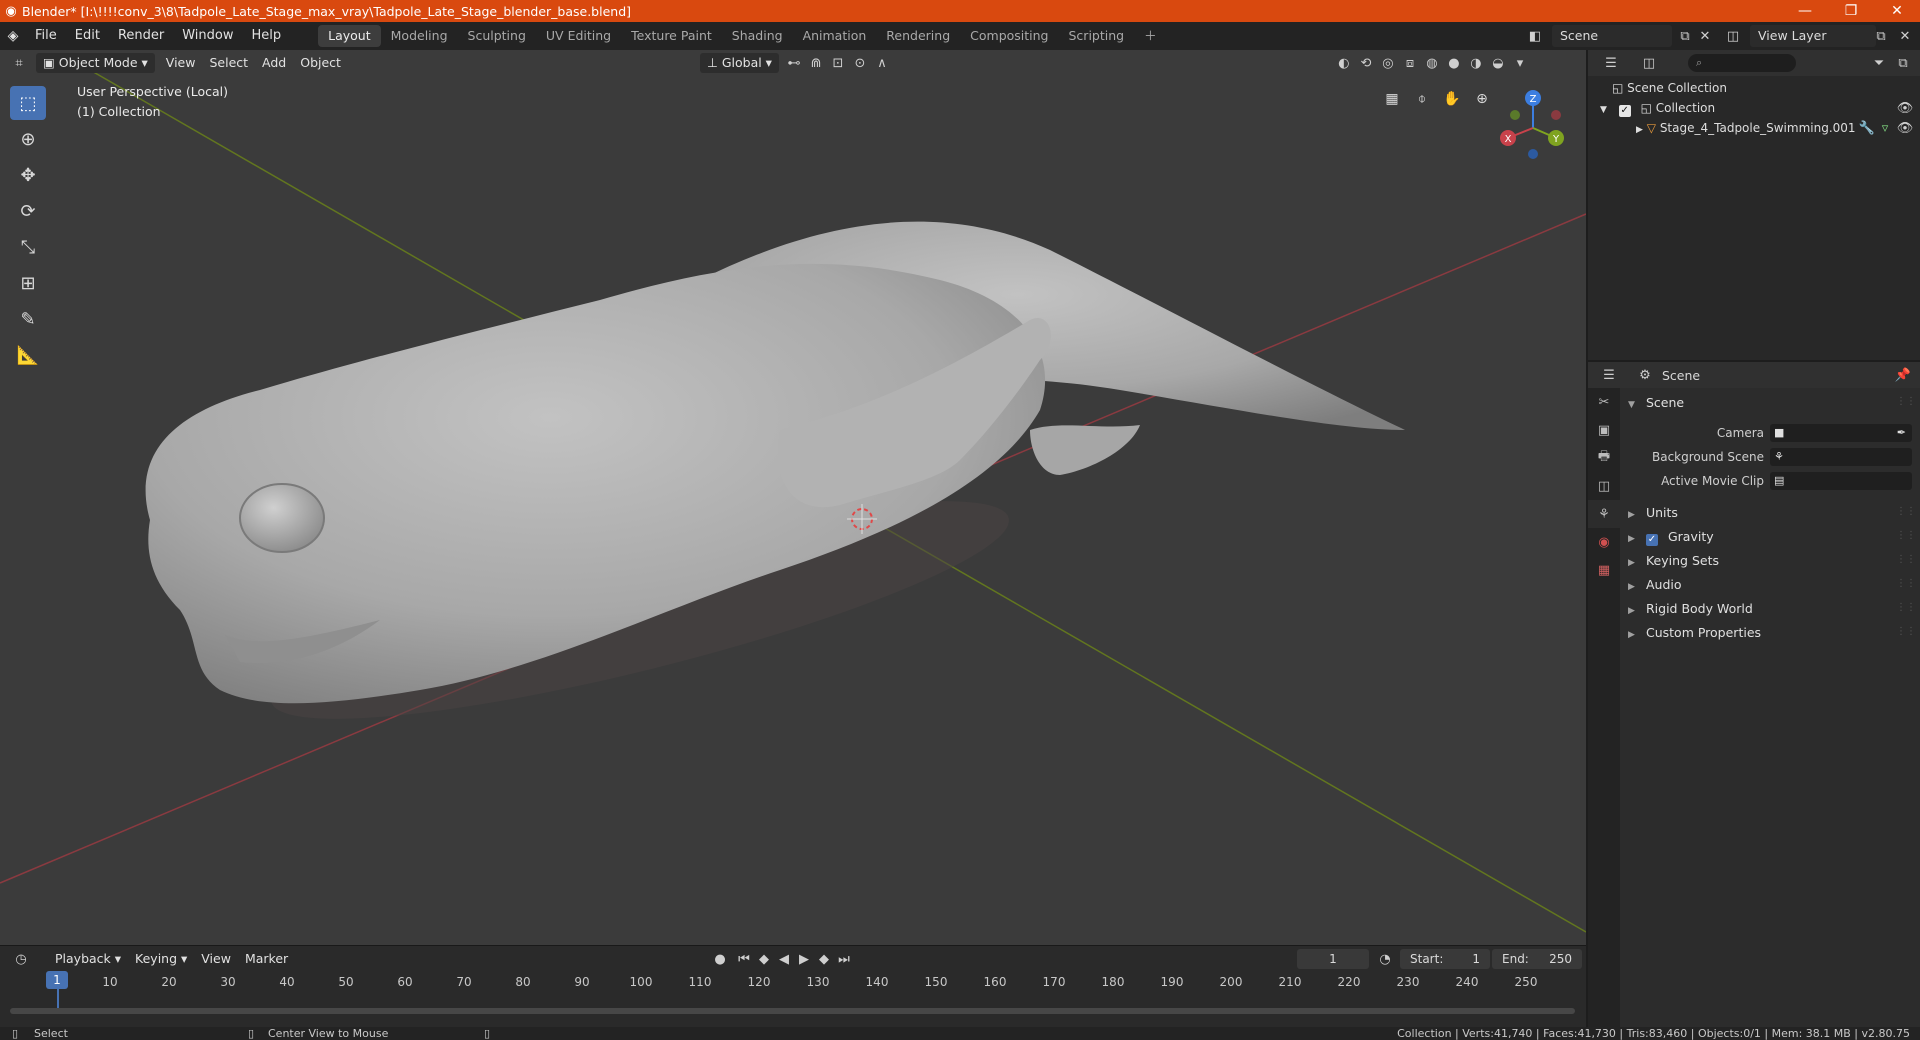  What do you see at coordinates (1624, 111) in the screenshot?
I see `collection-checkbox: ✓` at bounding box center [1624, 111].